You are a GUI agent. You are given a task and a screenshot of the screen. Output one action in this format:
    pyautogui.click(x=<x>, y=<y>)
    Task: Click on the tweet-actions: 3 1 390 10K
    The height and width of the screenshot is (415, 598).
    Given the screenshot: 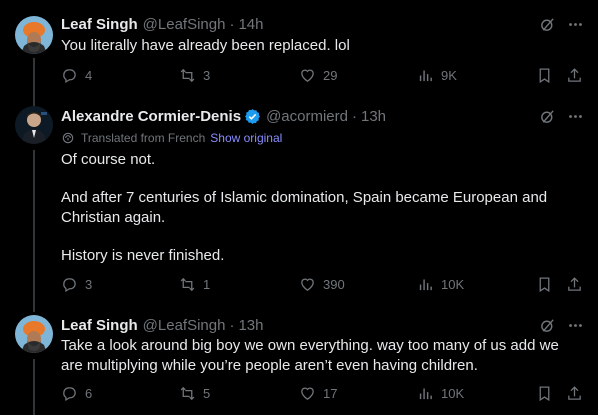 What is the action you would take?
    pyautogui.click(x=324, y=286)
    